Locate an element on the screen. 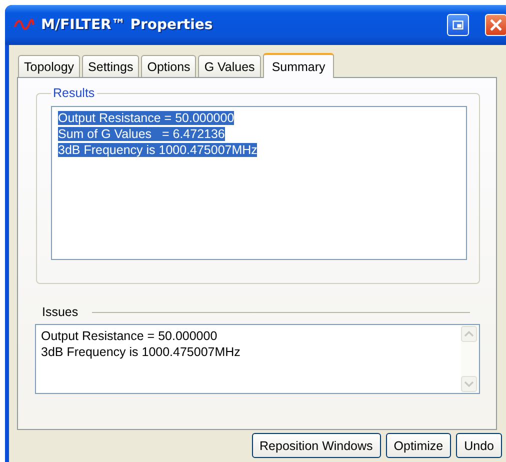 Image resolution: width=506 pixels, height=462 pixels. list-item: 3dB Frequency is 1000.475007MHz is located at coordinates (158, 150).